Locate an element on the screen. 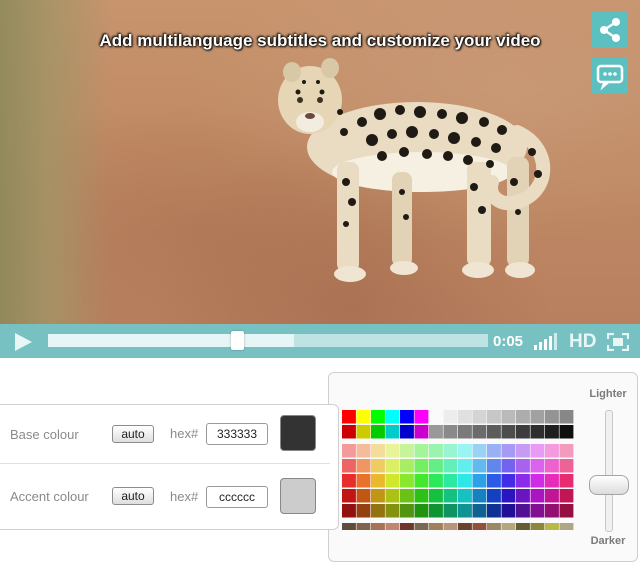 This screenshot has height=565, width=640. lightness-slider-handle is located at coordinates (609, 485).